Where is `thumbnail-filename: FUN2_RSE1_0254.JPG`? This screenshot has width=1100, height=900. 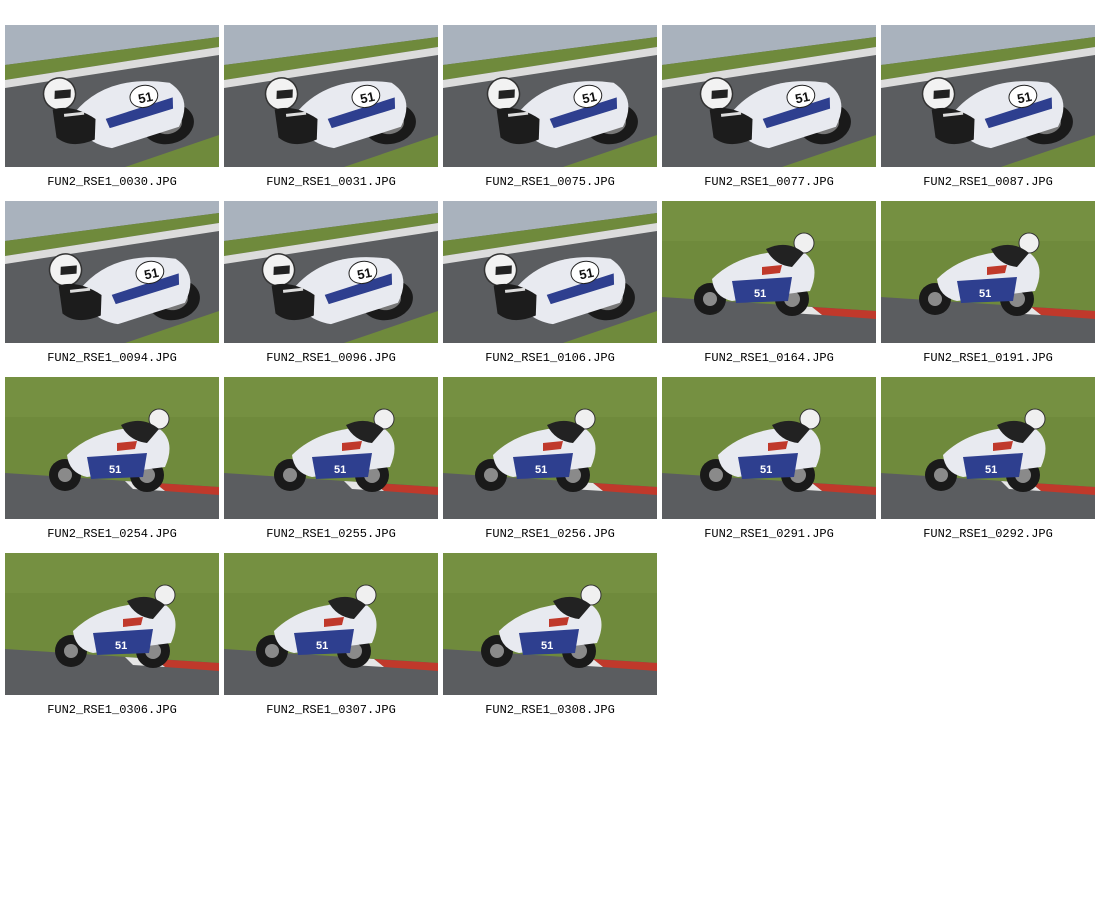
thumbnail-filename: FUN2_RSE1_0254.JPG is located at coordinates (112, 531).